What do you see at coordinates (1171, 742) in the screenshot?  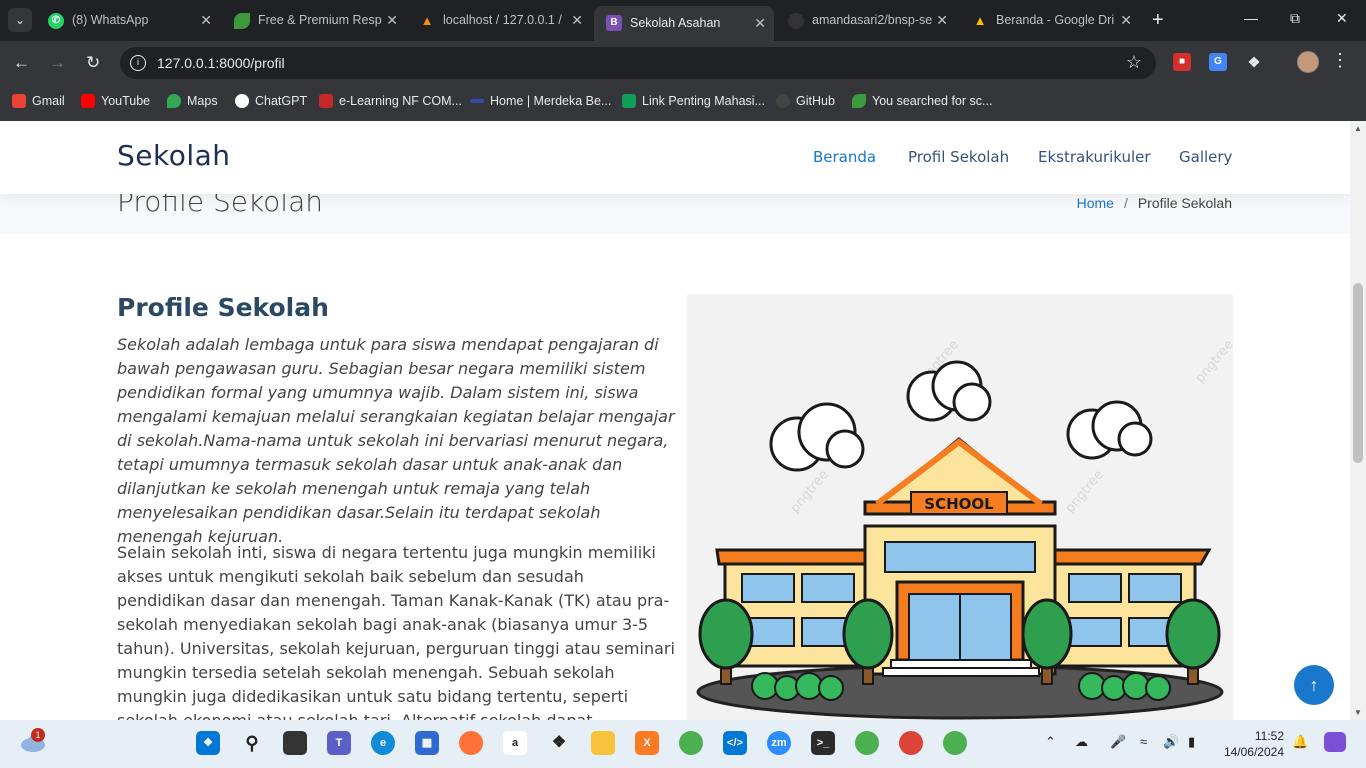 I see `volume-icon: 🔊` at bounding box center [1171, 742].